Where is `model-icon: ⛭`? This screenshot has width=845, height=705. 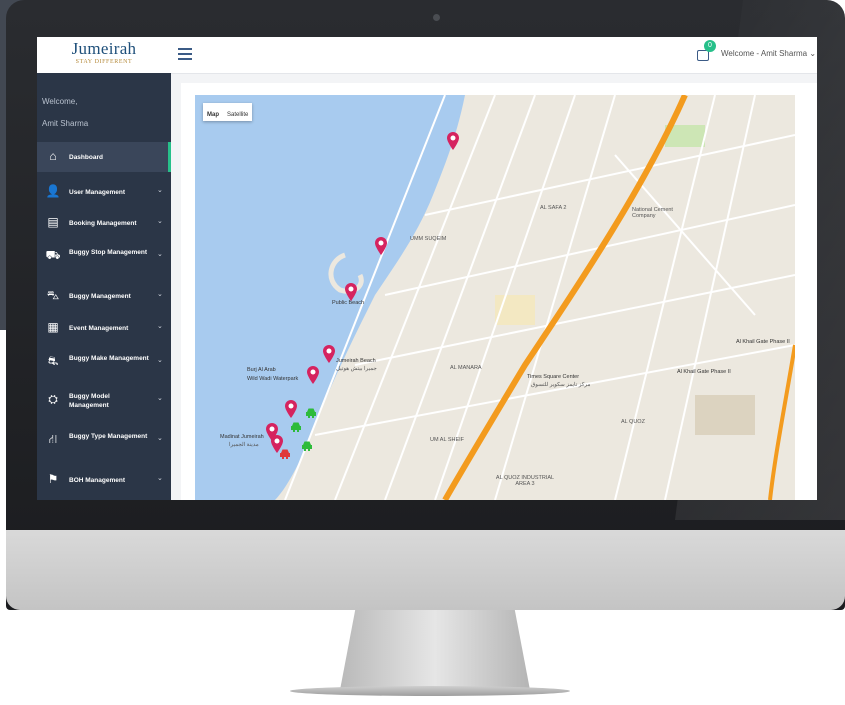
model-icon: ⛭ is located at coordinates (53, 399).